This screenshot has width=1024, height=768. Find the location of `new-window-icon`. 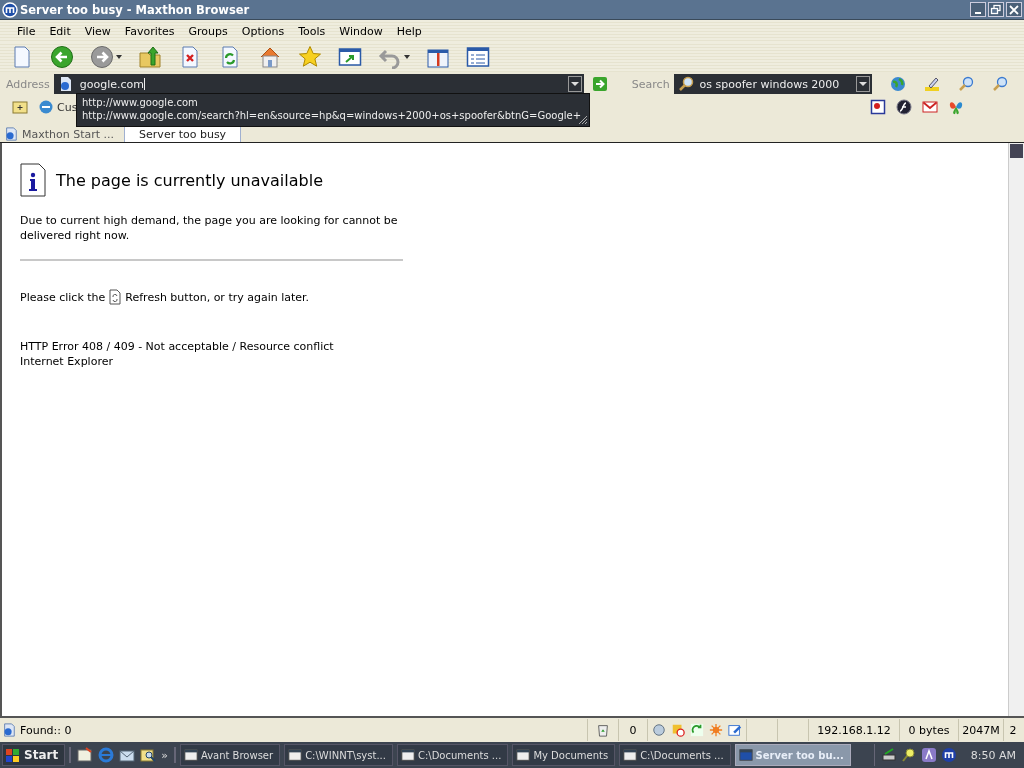

new-window-icon is located at coordinates (350, 57).